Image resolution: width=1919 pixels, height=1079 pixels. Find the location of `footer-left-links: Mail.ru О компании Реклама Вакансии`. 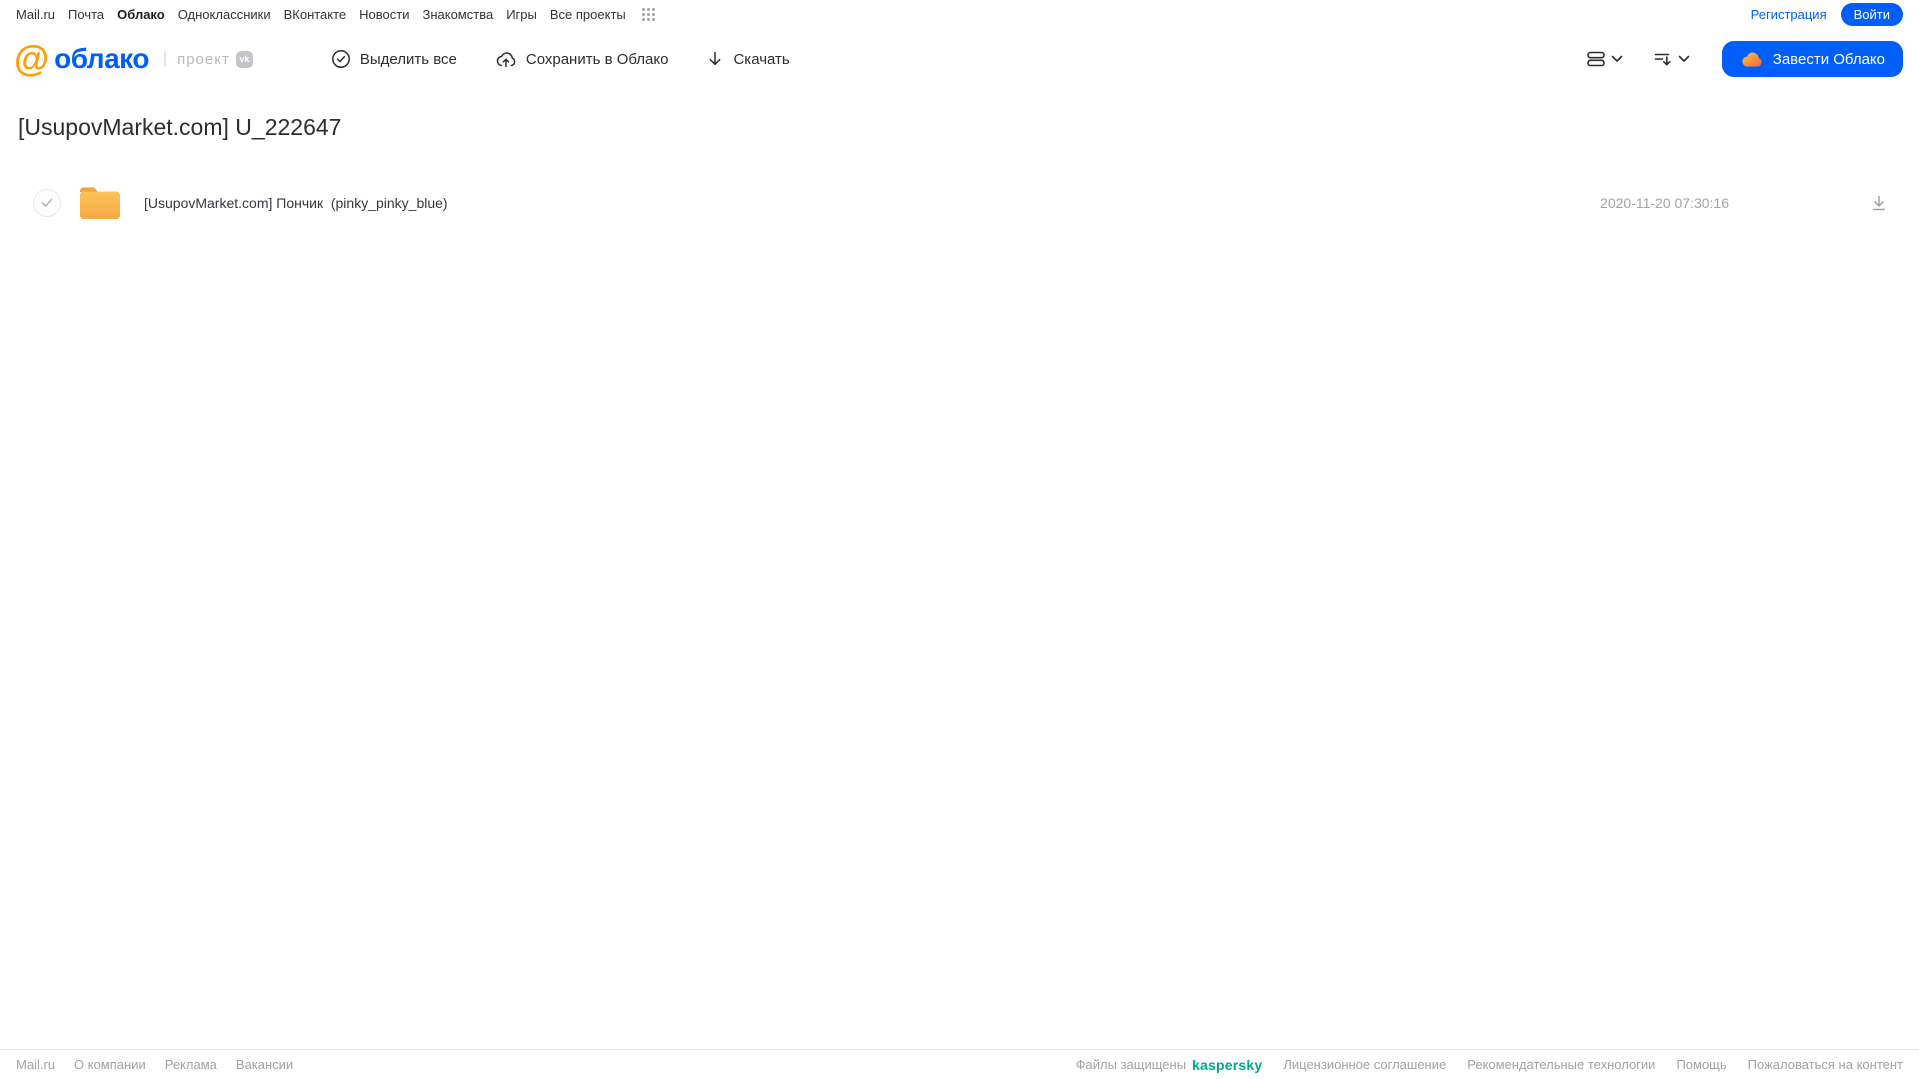

footer-left-links: Mail.ru О компании Реклама Вакансии is located at coordinates (154, 1064).